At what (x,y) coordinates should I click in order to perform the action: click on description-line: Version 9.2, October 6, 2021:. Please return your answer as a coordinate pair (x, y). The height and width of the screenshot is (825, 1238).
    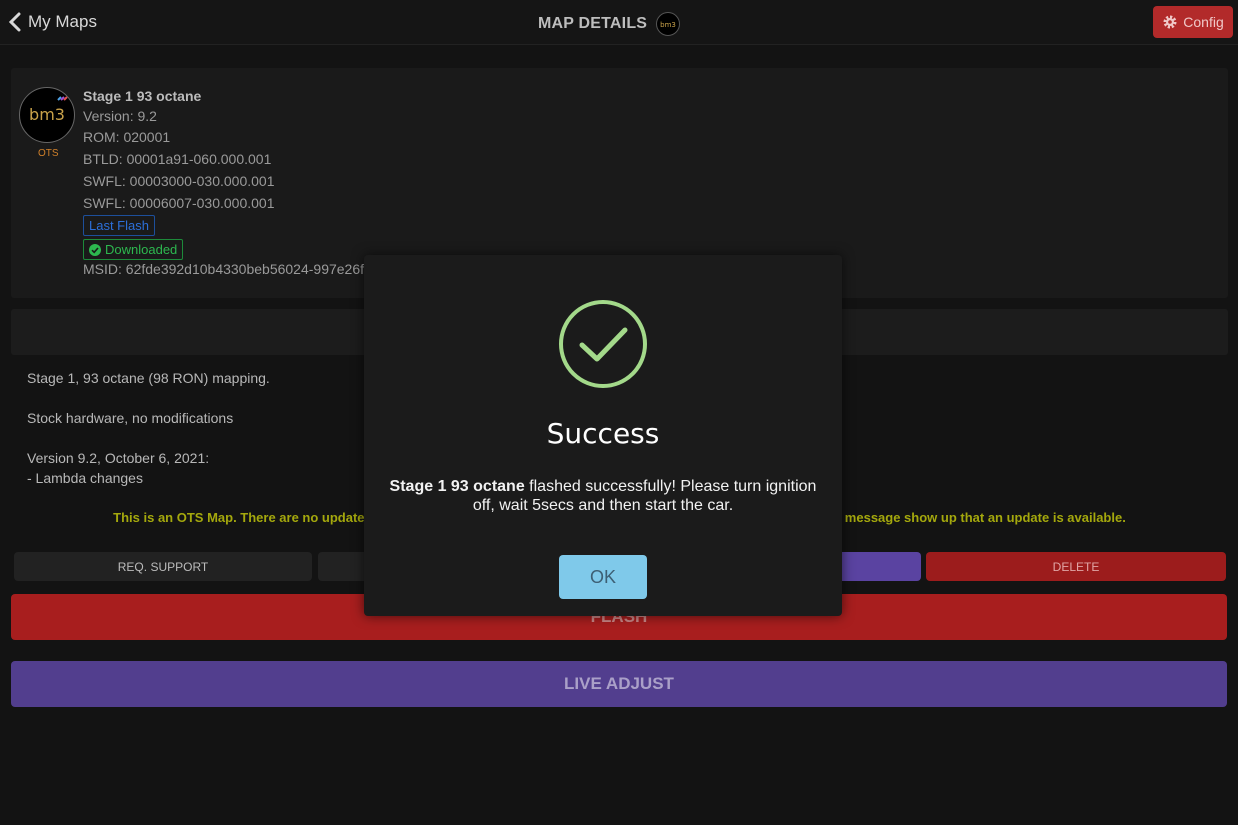
    Looking at the image, I should click on (118, 458).